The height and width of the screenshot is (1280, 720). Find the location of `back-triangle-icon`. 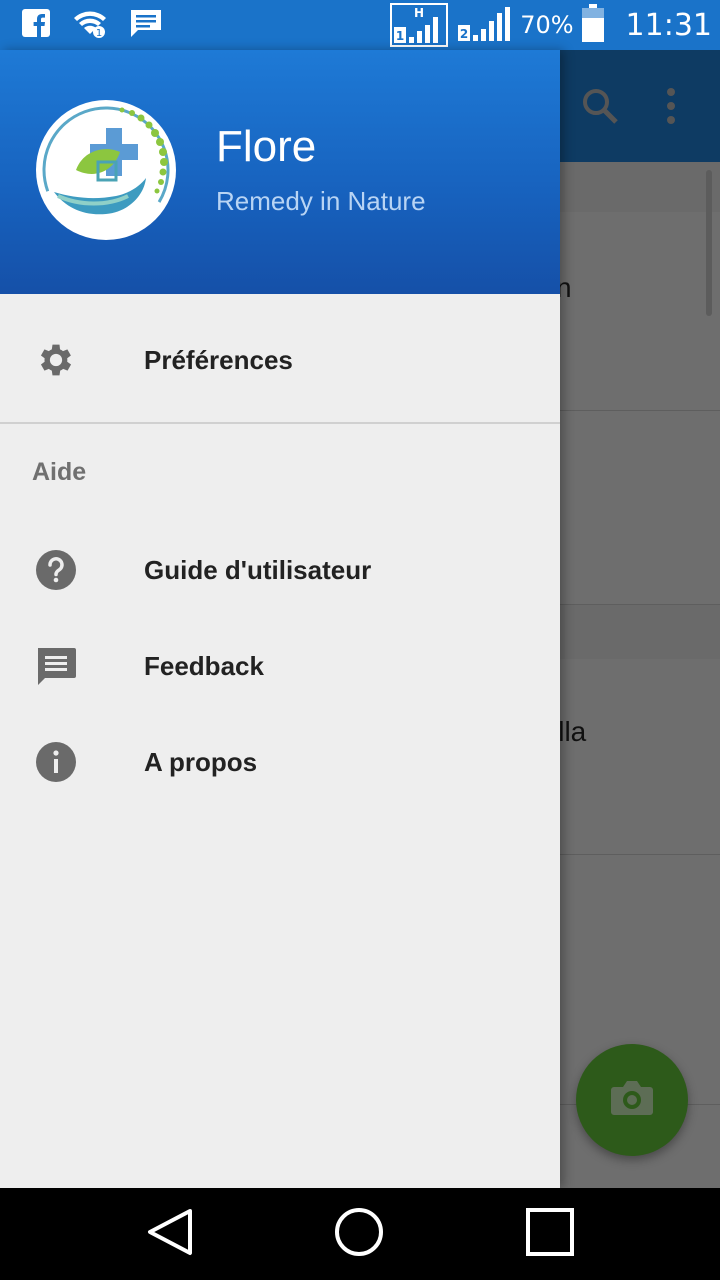

back-triangle-icon is located at coordinates (170, 1234).